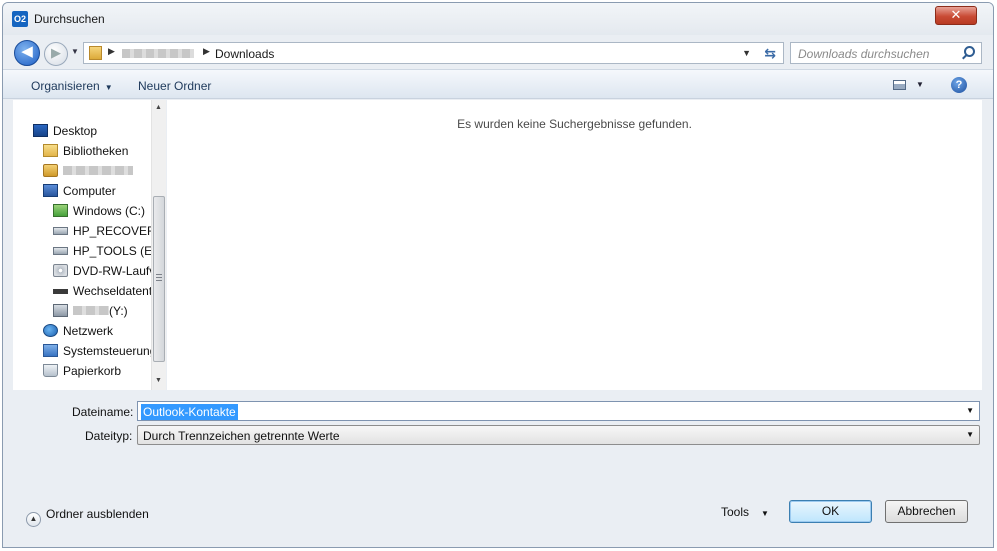 This screenshot has height=551, width=997. Describe the element at coordinates (498, 84) in the screenshot. I see `command-toolbar: Organisieren ▼ Neuer Ordner ▼ ?` at that location.